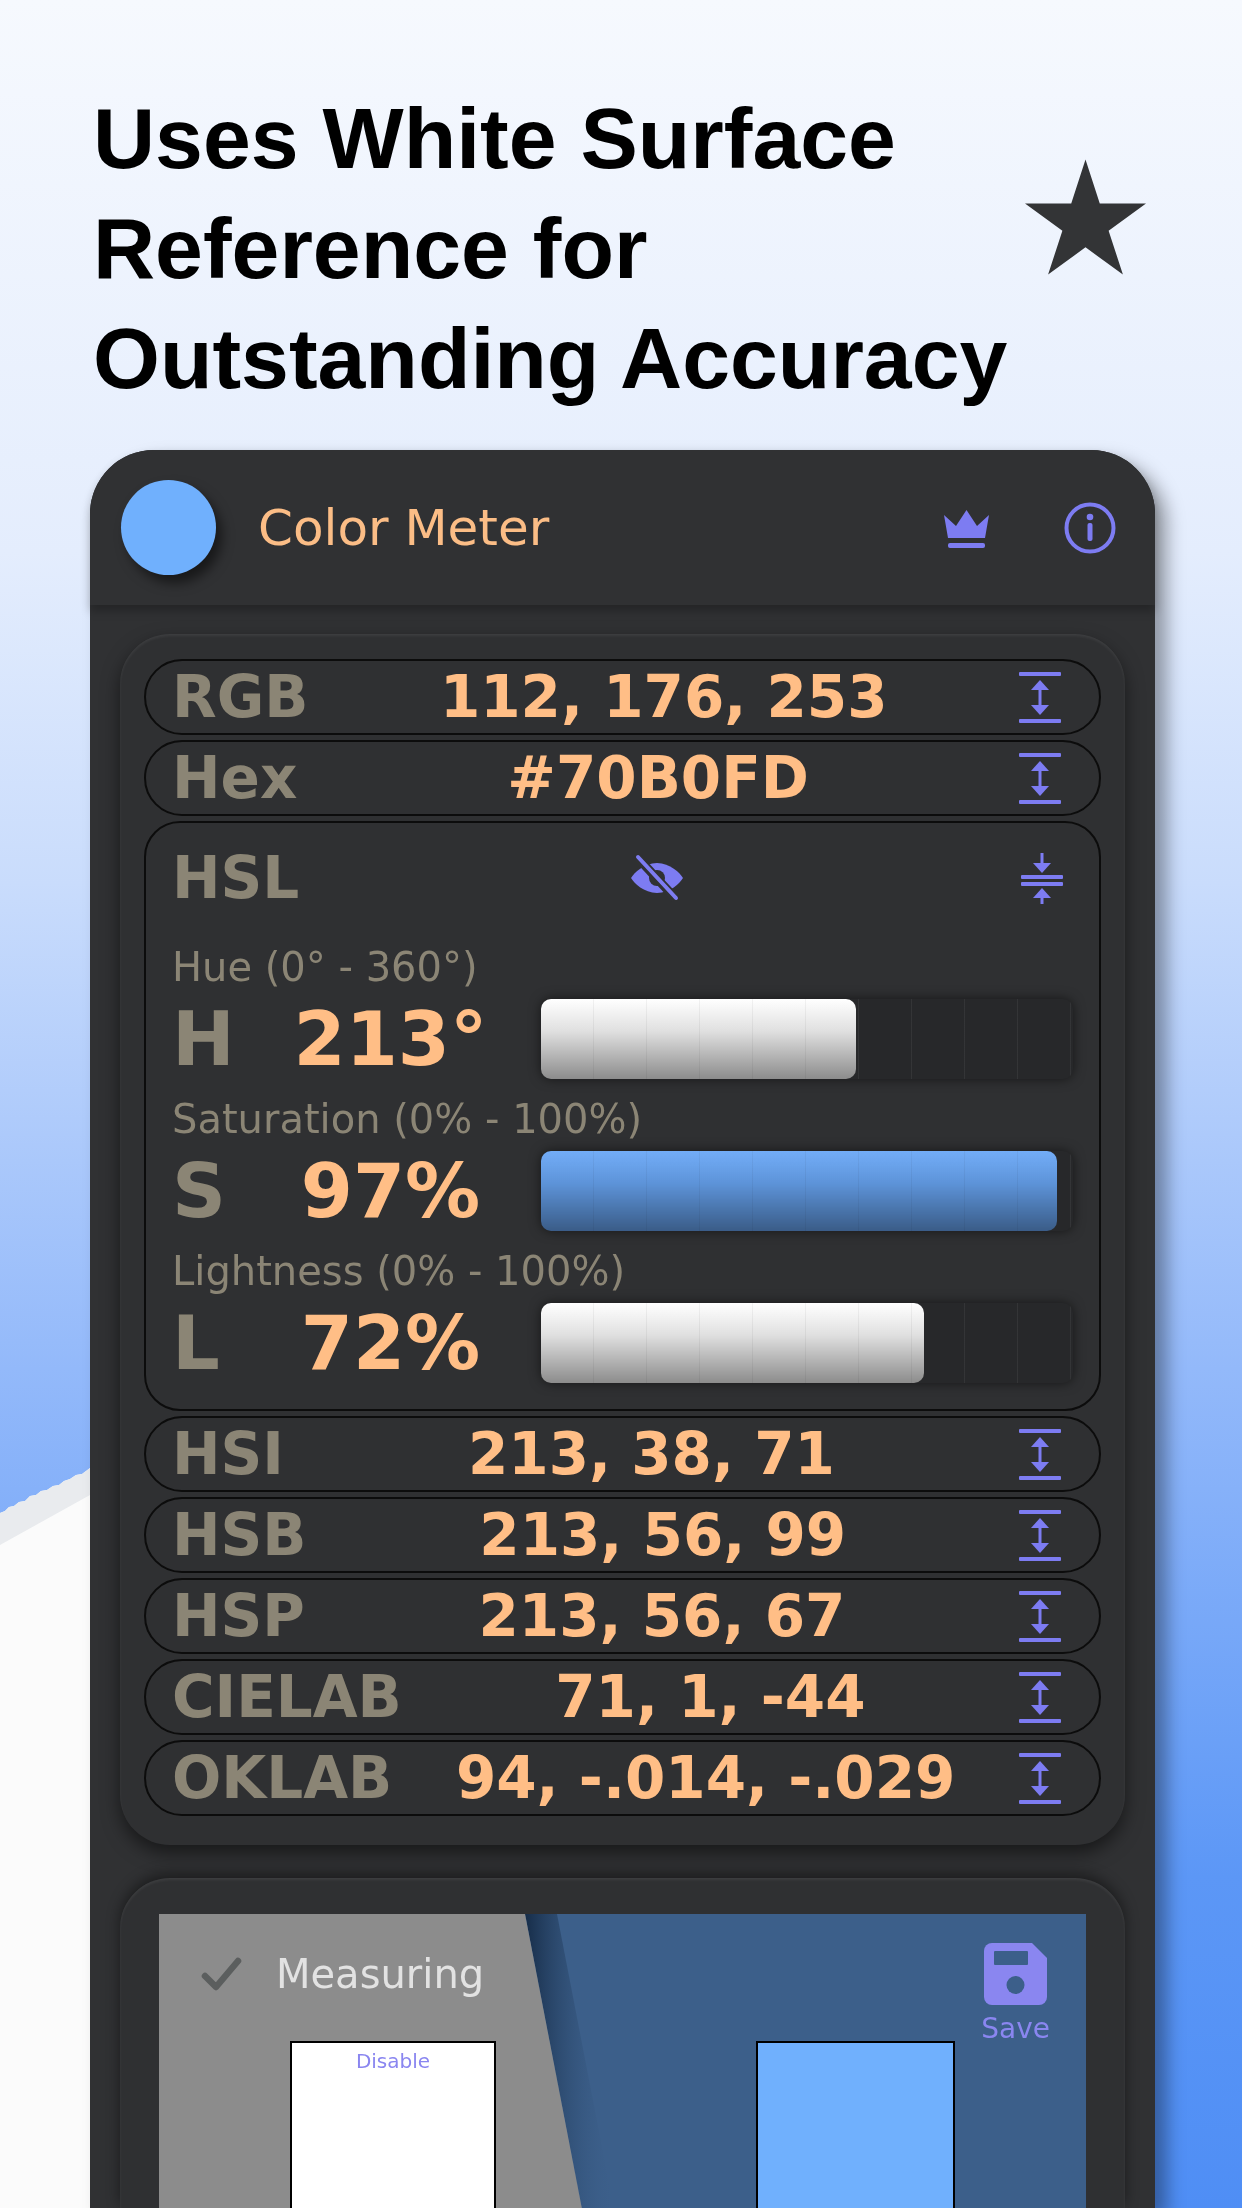  I want to click on save-button: Save, so click(1015, 1994).